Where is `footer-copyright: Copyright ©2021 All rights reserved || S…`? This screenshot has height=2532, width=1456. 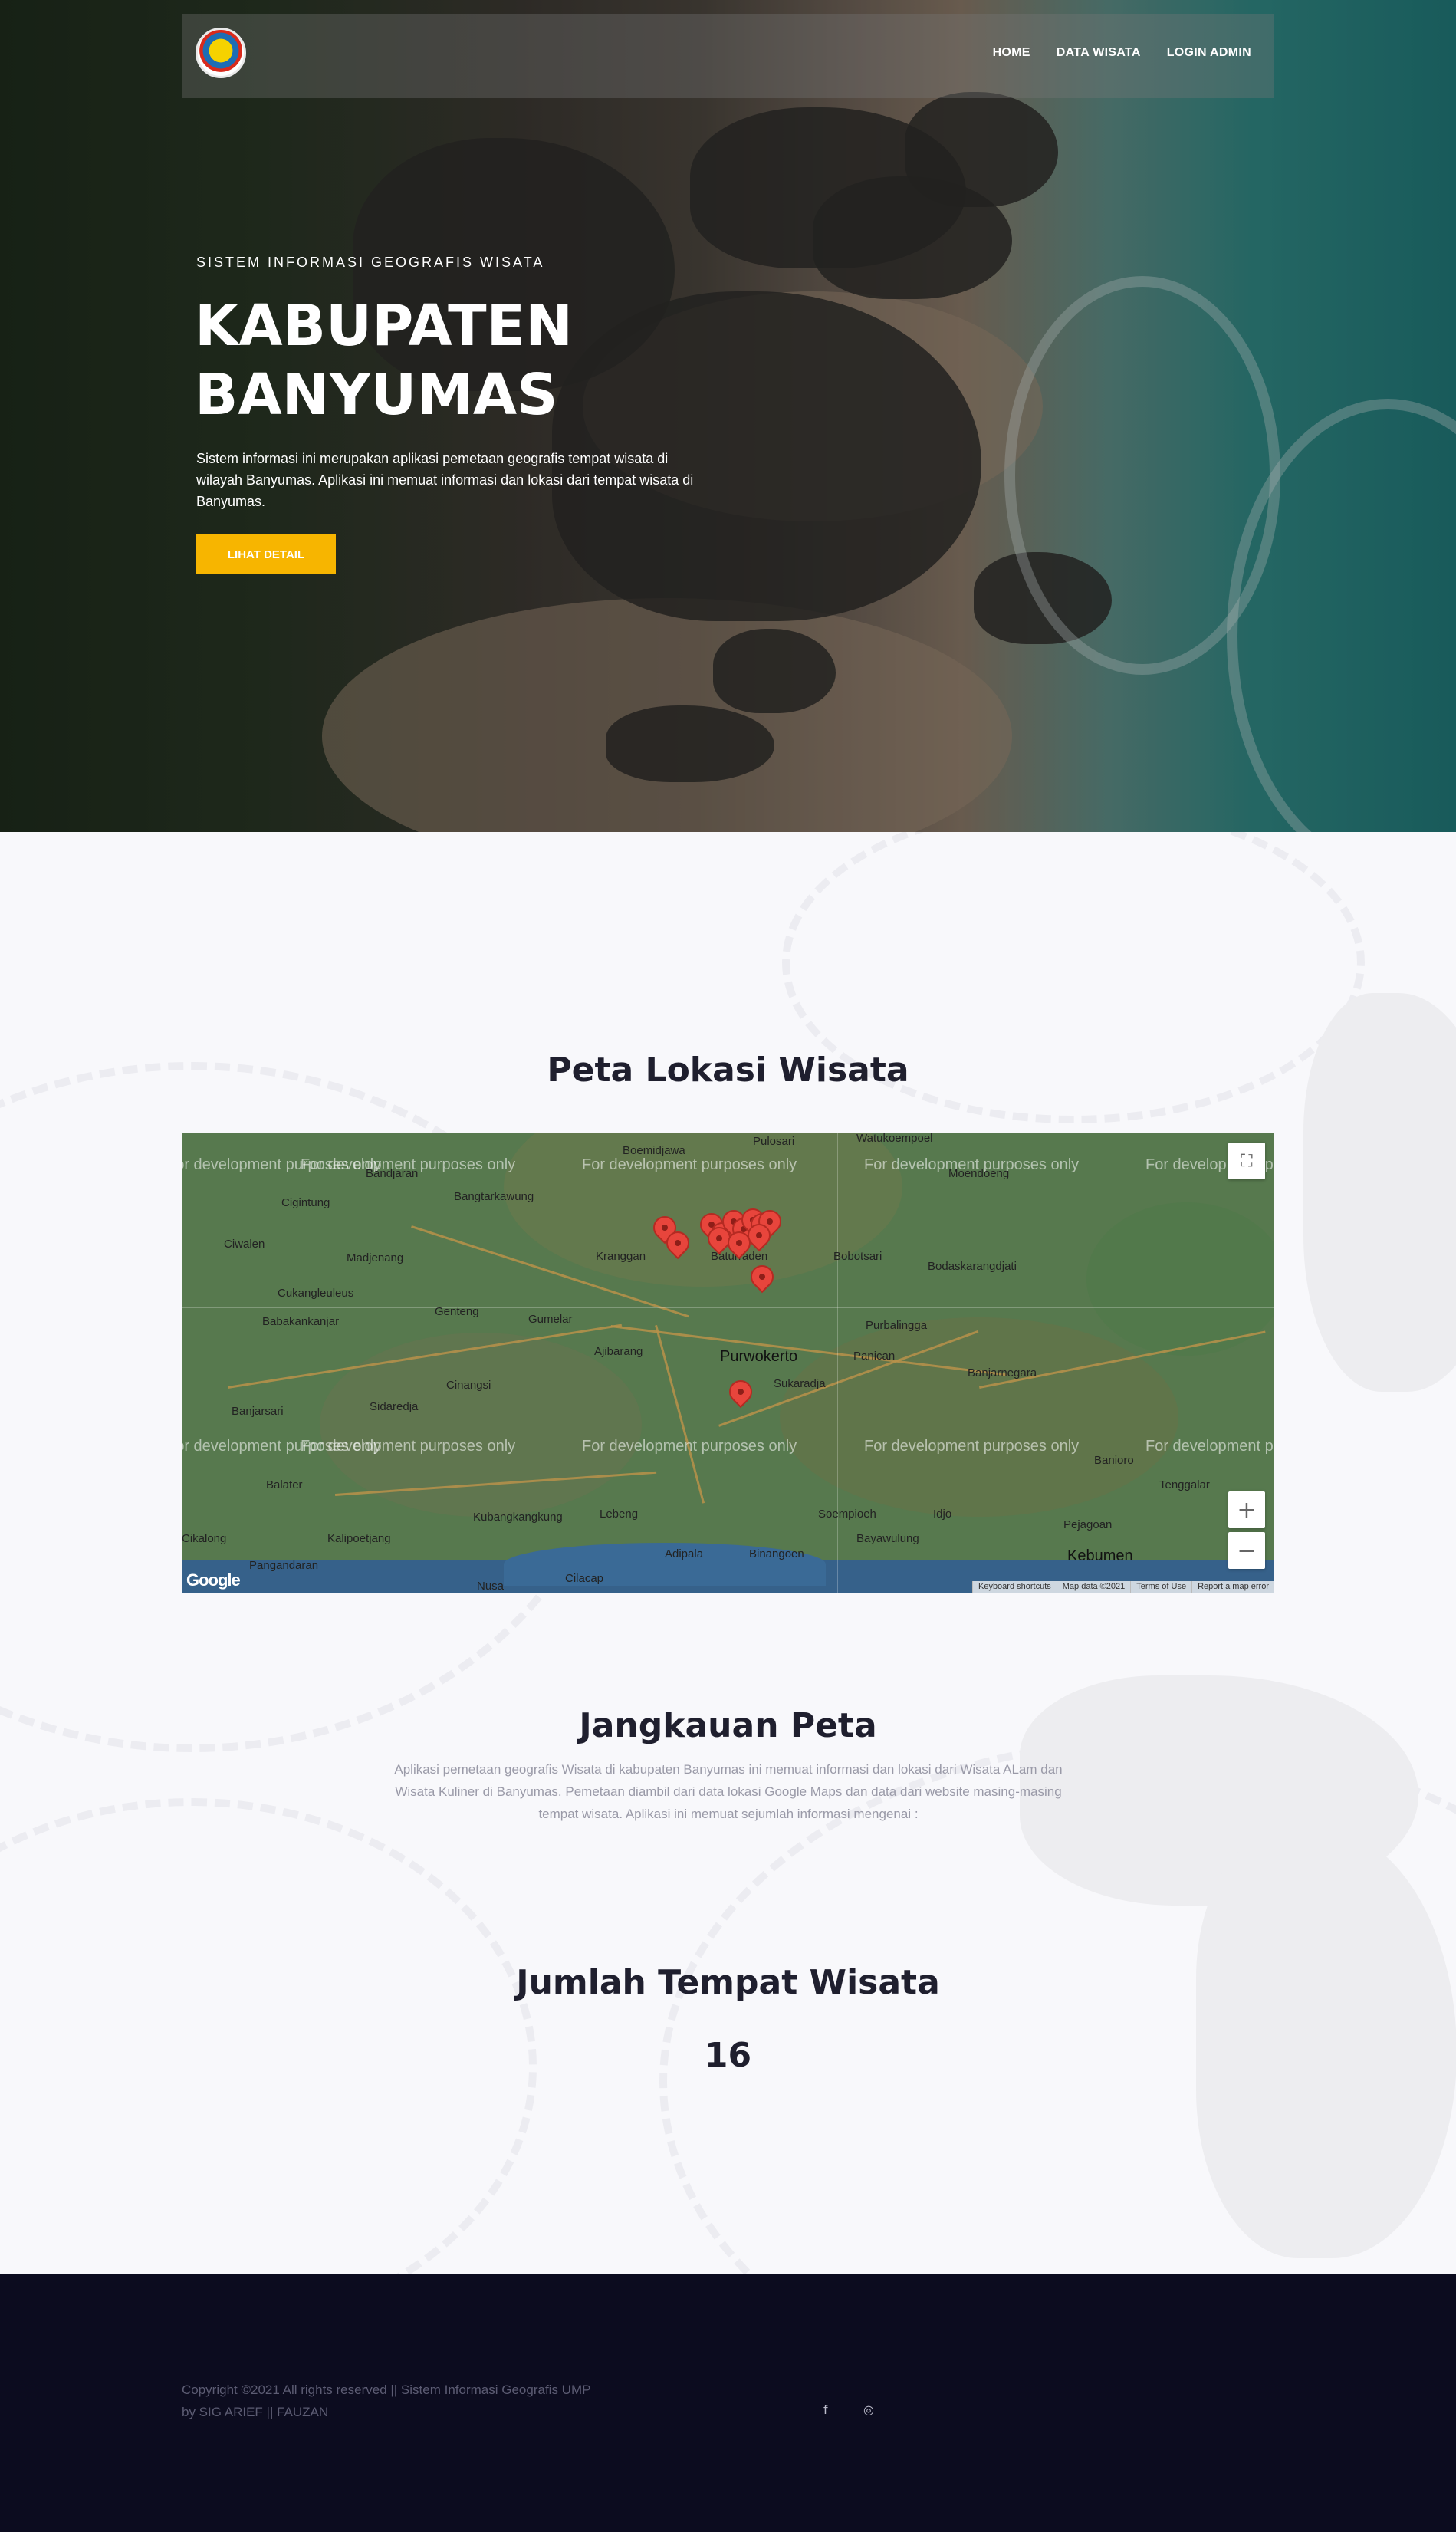 footer-copyright: Copyright ©2021 All rights reserved || S… is located at coordinates (427, 2401).